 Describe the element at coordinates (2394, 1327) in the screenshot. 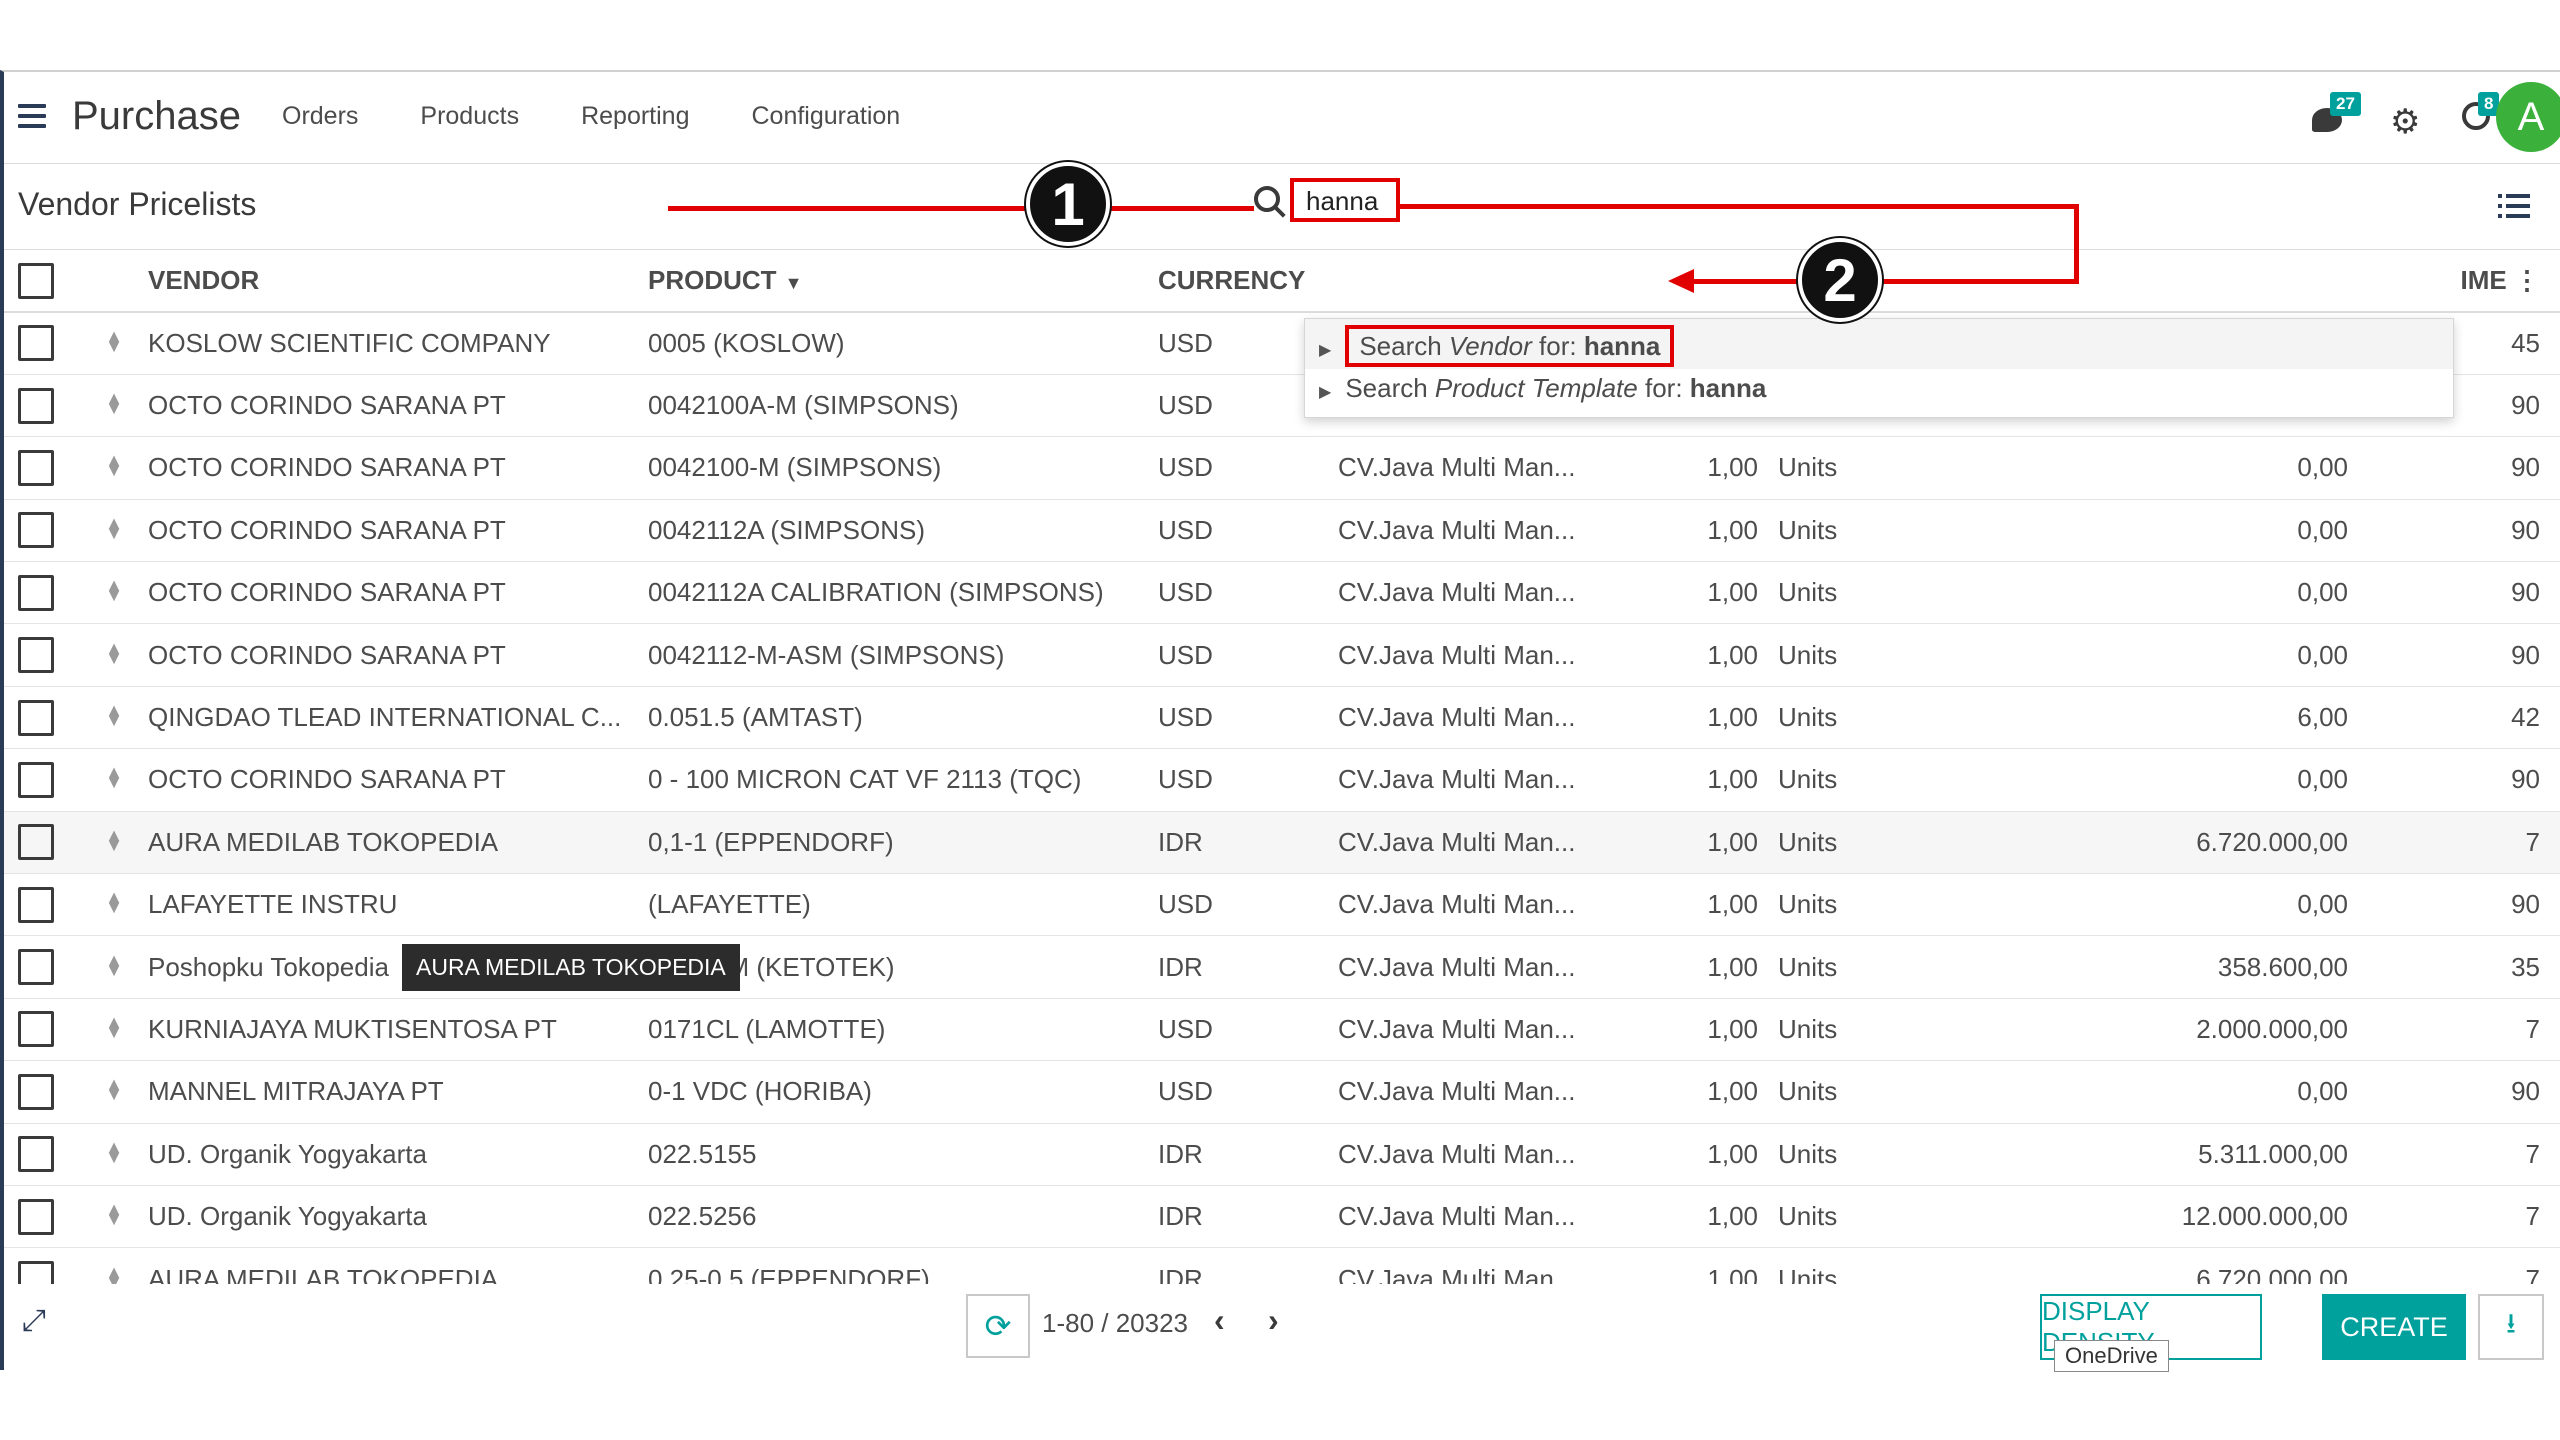

I see `create-button: CREATE` at that location.